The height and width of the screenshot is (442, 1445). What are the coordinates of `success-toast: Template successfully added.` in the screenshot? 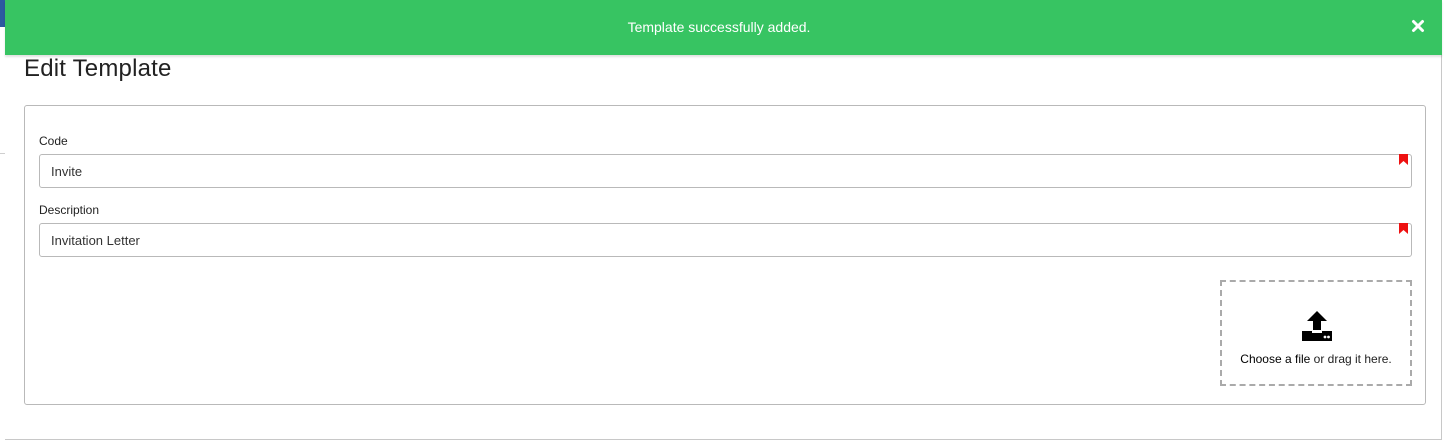 It's located at (723, 27).